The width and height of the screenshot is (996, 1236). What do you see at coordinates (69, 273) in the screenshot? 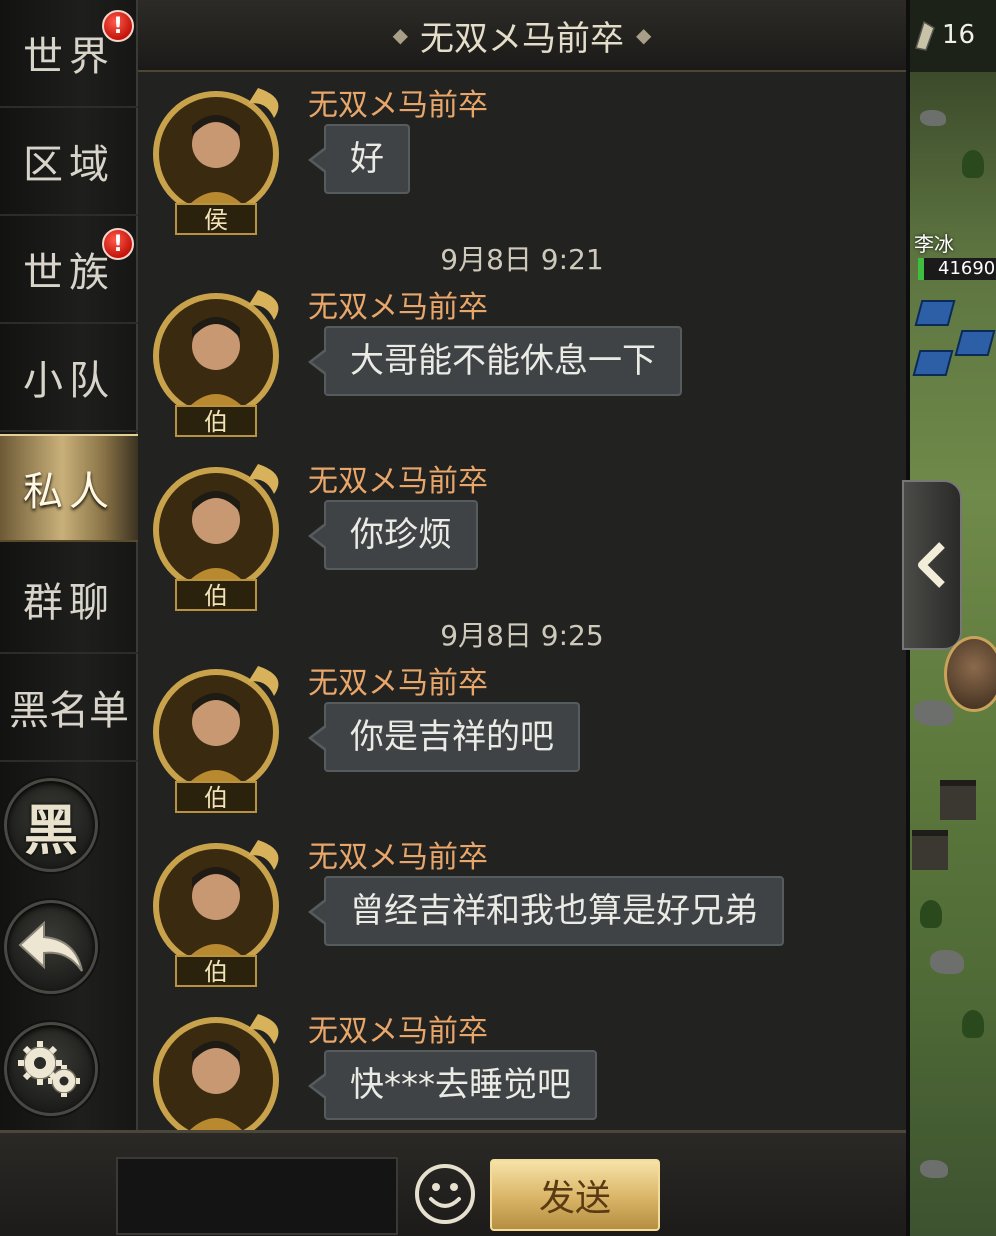
I see `tab-label: 世族` at bounding box center [69, 273].